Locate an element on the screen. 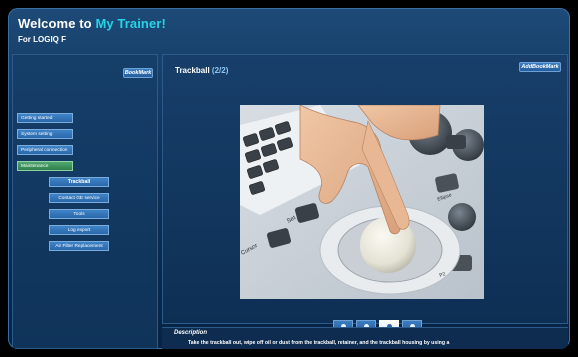 The image size is (578, 357). sidebar-item-system-setting: System setting is located at coordinates (45, 134).